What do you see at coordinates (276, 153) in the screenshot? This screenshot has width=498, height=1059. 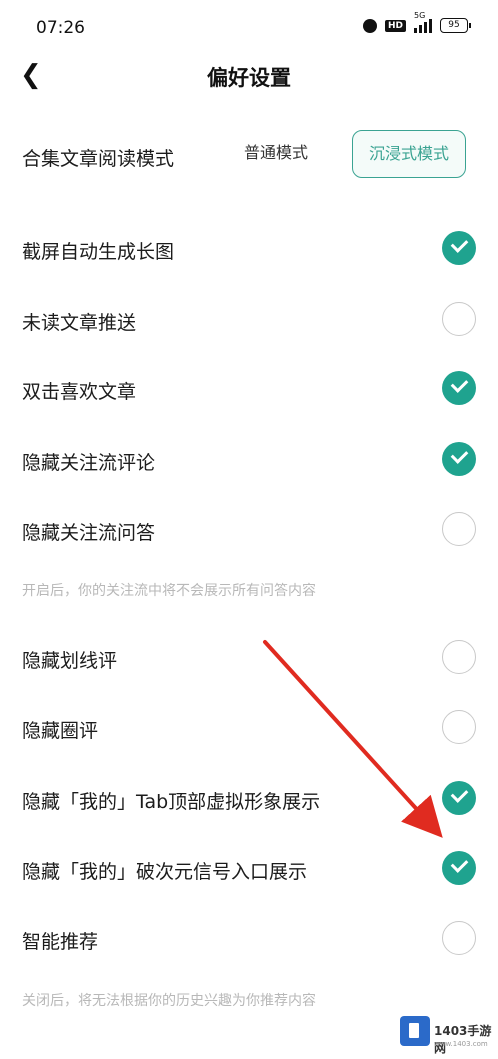 I see `normal-mode-button: 普通模式` at bounding box center [276, 153].